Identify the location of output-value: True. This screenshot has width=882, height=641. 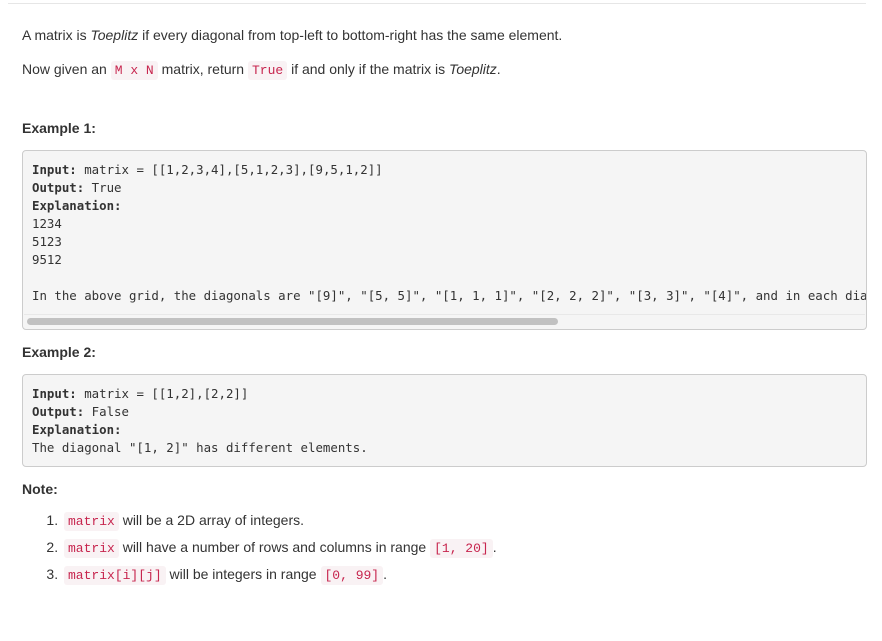
(103, 187).